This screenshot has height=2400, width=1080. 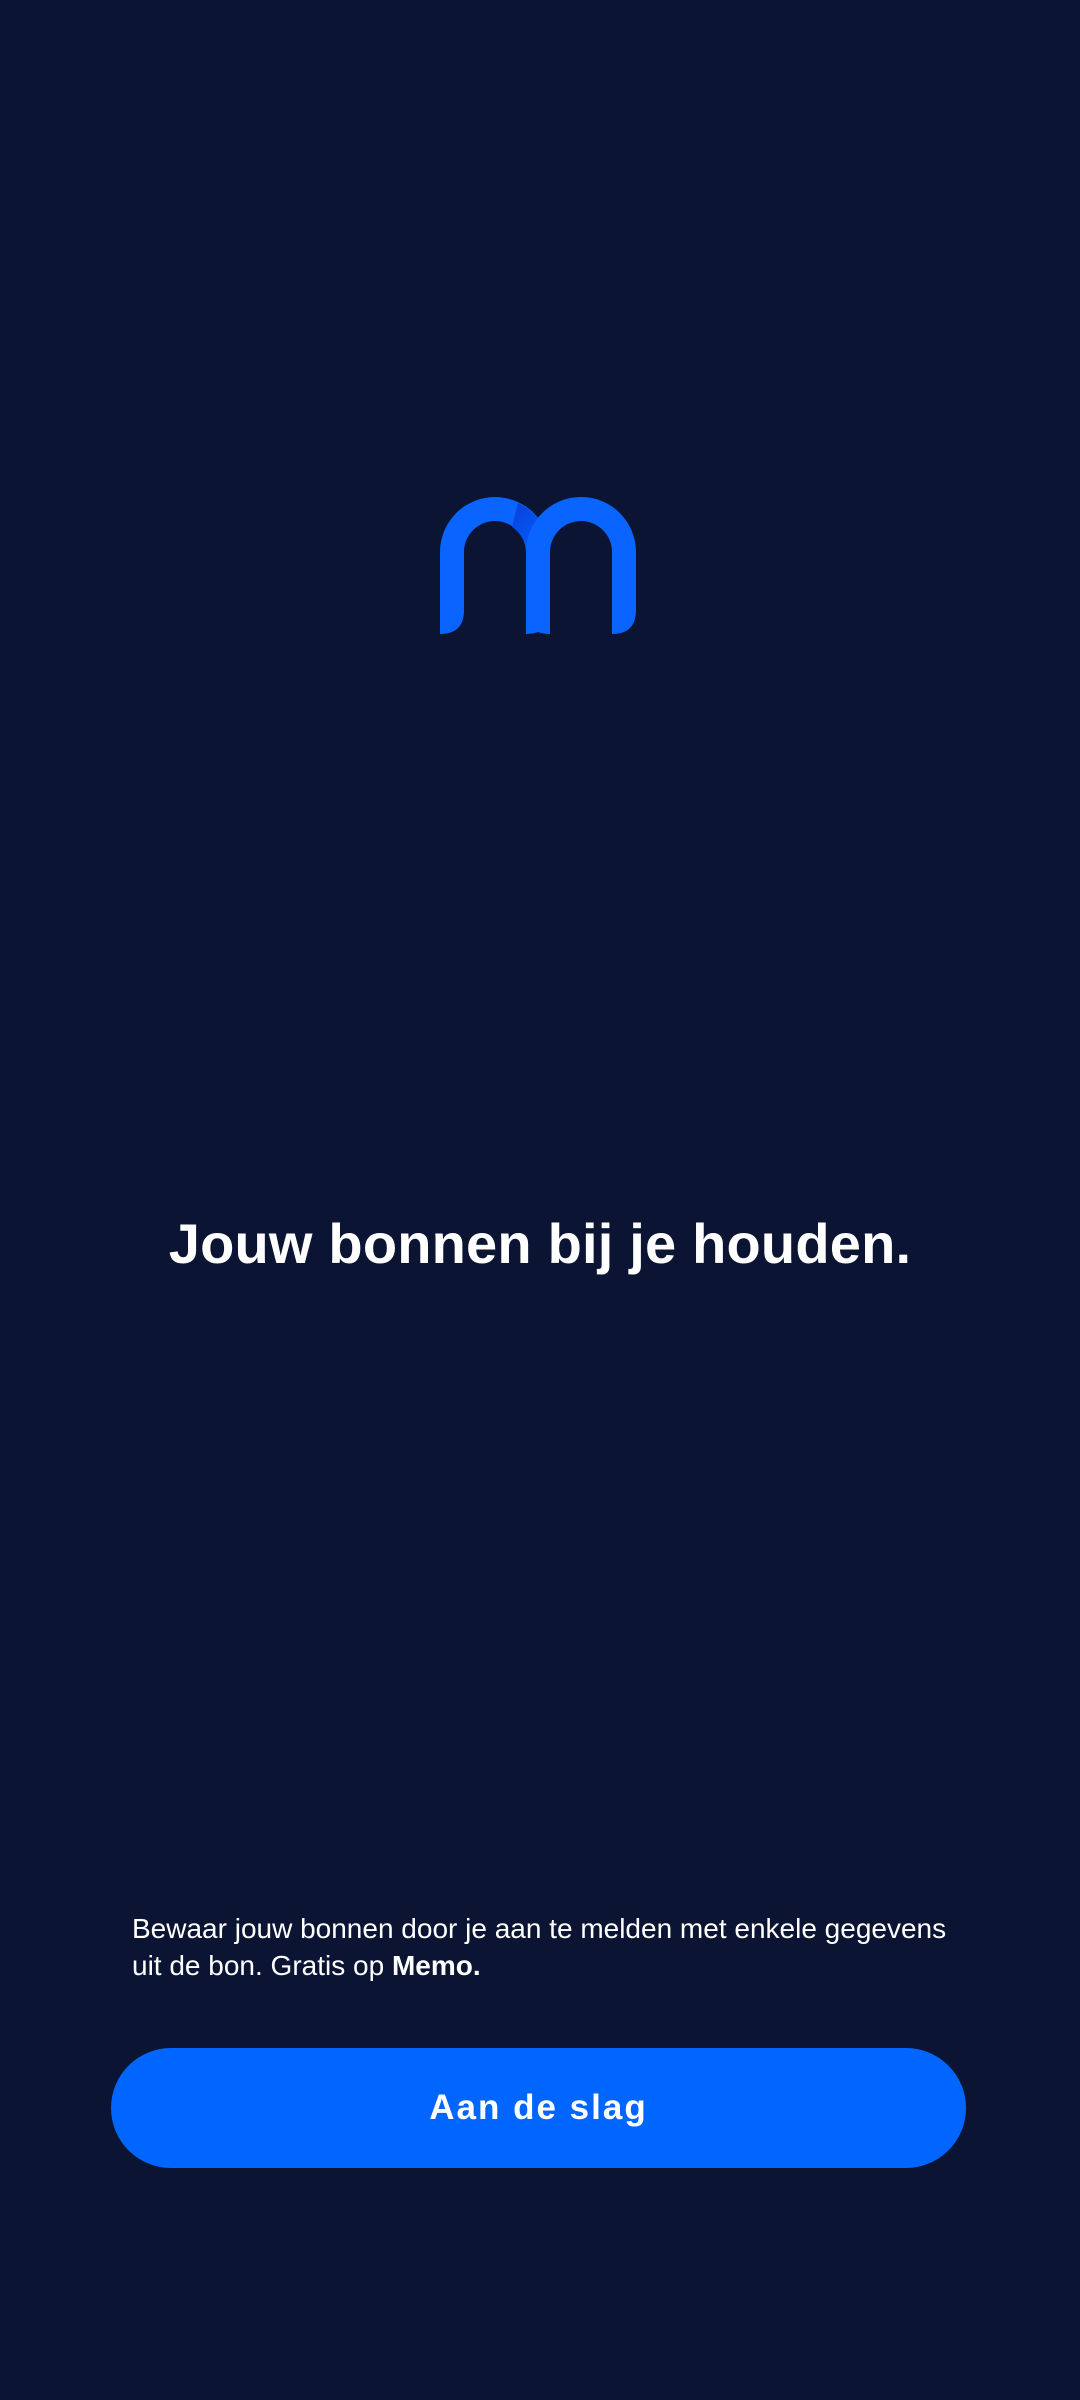 I want to click on brand-name: Memo., so click(x=436, y=1965).